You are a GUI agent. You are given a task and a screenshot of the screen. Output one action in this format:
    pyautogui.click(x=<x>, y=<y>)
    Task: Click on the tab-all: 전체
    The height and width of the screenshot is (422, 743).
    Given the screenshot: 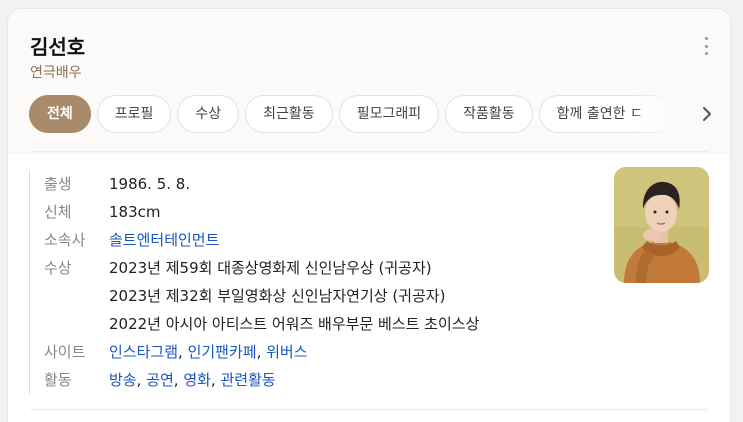 What is the action you would take?
    pyautogui.click(x=60, y=114)
    